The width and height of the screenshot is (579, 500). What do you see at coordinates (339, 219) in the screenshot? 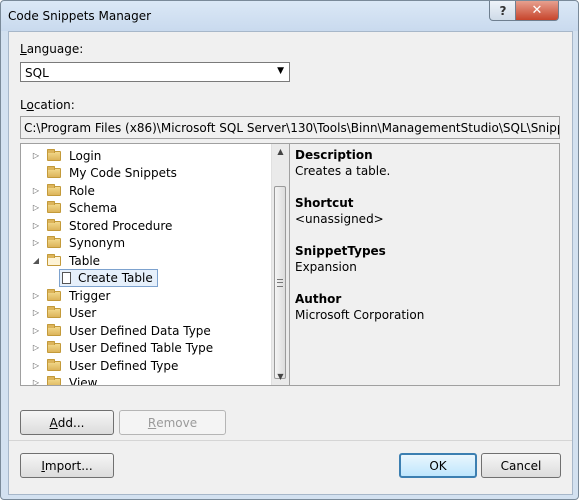
I see `shortcut-value: <unassigned>` at bounding box center [339, 219].